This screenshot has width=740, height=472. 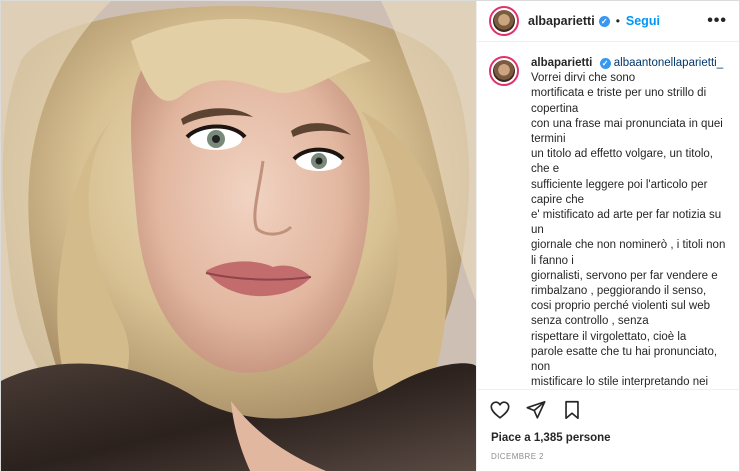 What do you see at coordinates (590, 321) in the screenshot?
I see `caption-line: senza controllo , senza` at bounding box center [590, 321].